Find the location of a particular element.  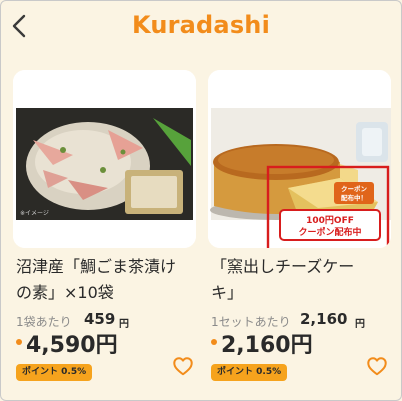

app-header: Kuradashi is located at coordinates (201, 26).